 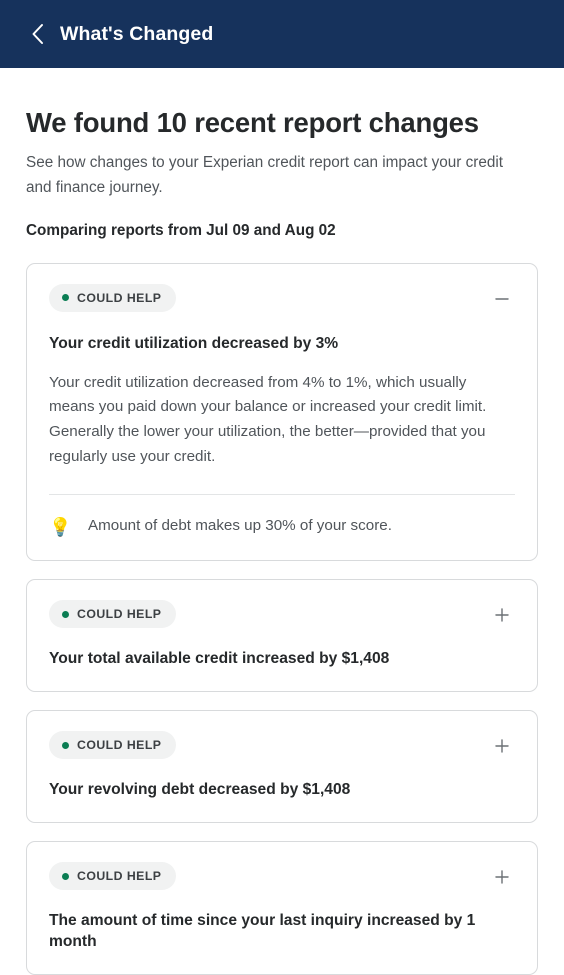 What do you see at coordinates (200, 790) in the screenshot?
I see `card-heading: Your revolving debt decreased by $1,408` at bounding box center [200, 790].